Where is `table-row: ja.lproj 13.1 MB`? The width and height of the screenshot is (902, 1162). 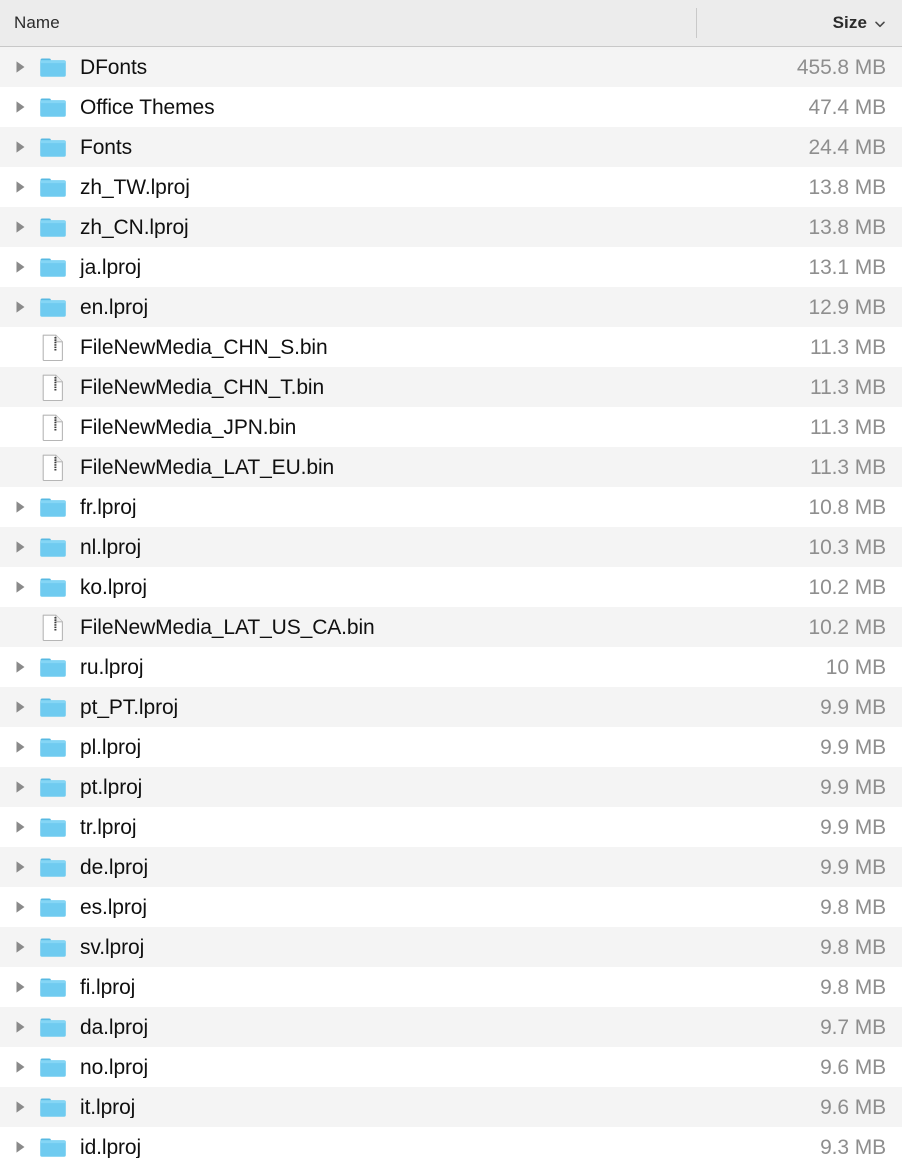 table-row: ja.lproj 13.1 MB is located at coordinates (451, 267).